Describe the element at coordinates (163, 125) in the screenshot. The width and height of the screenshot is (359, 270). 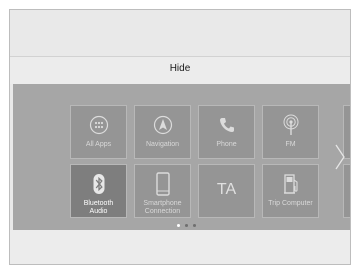
I see `navigation-icon` at that location.